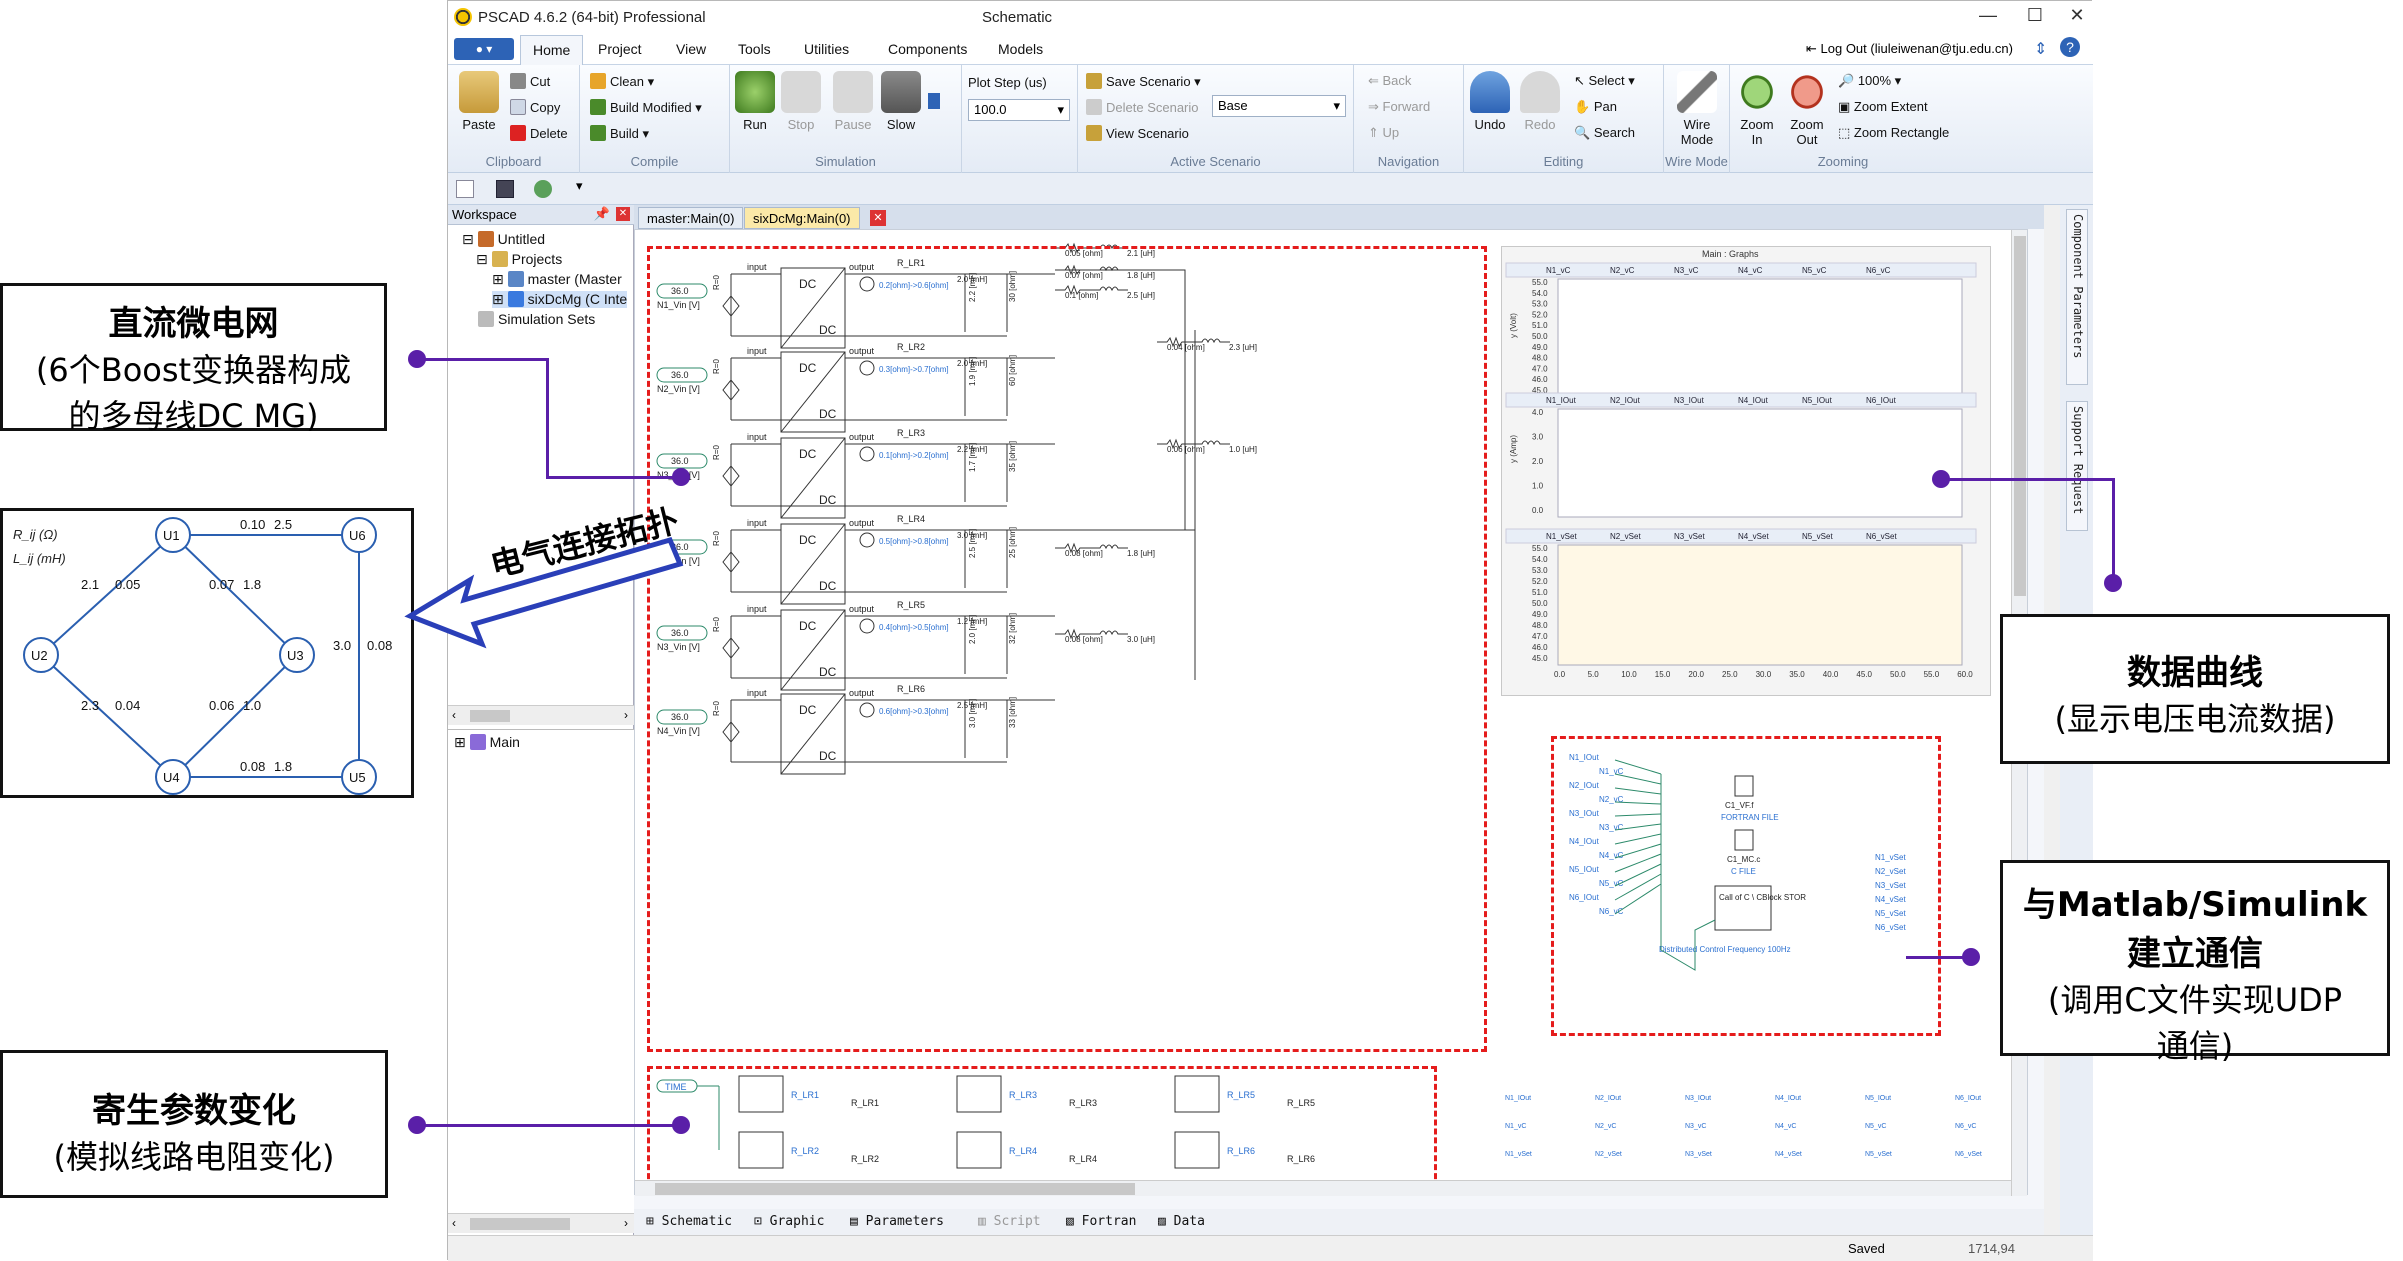  What do you see at coordinates (2077, 466) in the screenshot?
I see `support-request-tab: Support Request` at bounding box center [2077, 466].